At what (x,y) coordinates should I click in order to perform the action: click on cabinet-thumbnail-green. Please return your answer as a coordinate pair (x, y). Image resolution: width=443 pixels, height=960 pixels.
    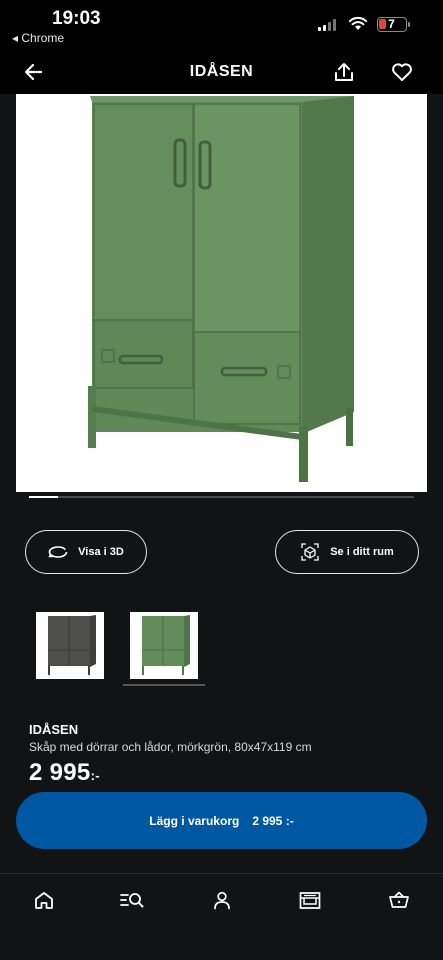
    Looking at the image, I should click on (166, 645).